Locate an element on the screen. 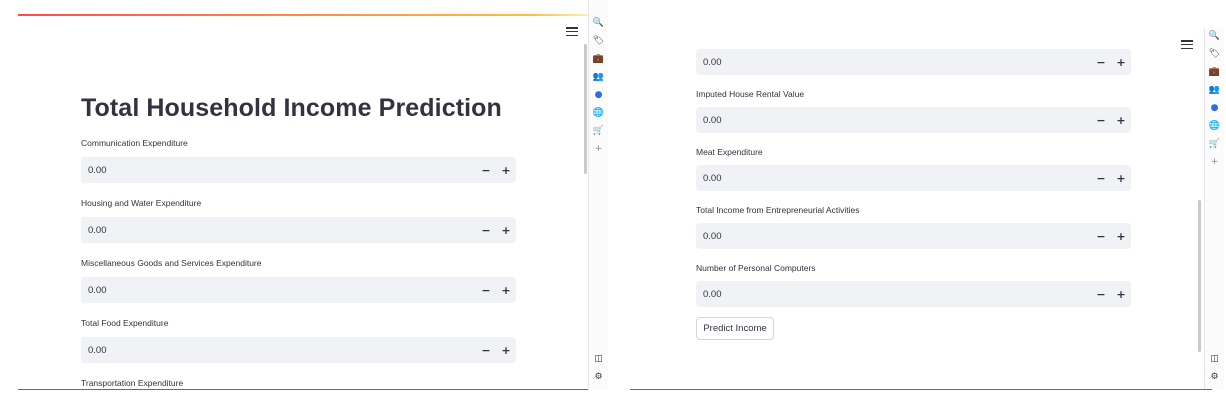  number-input-total-food: 0.00 − + is located at coordinates (298, 350).